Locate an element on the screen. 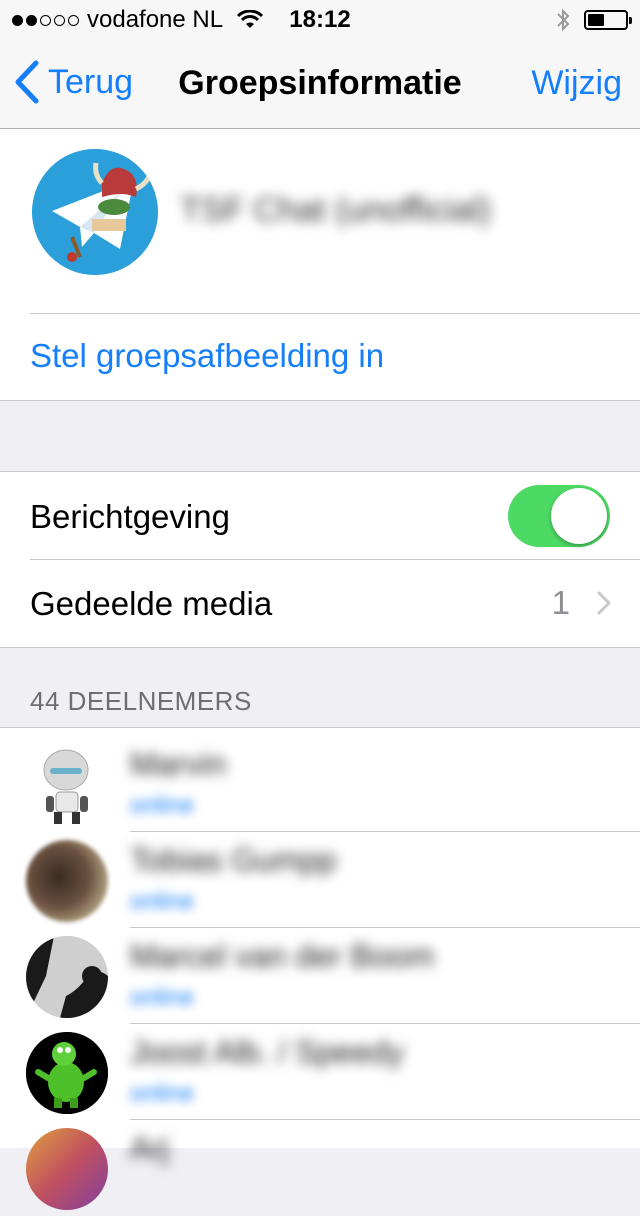 The width and height of the screenshot is (640, 1216). clock: 18:12 is located at coordinates (320, 19).